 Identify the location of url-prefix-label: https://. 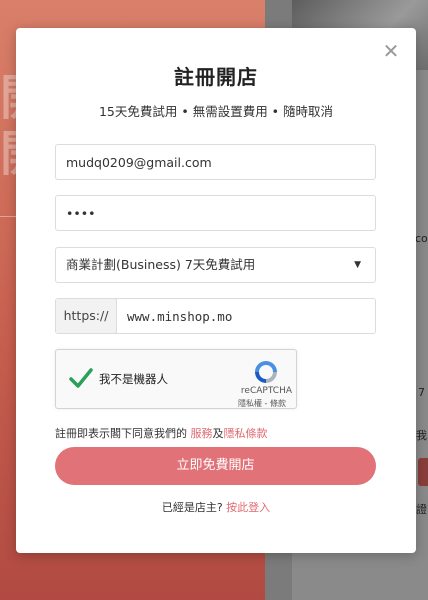
(86, 316).